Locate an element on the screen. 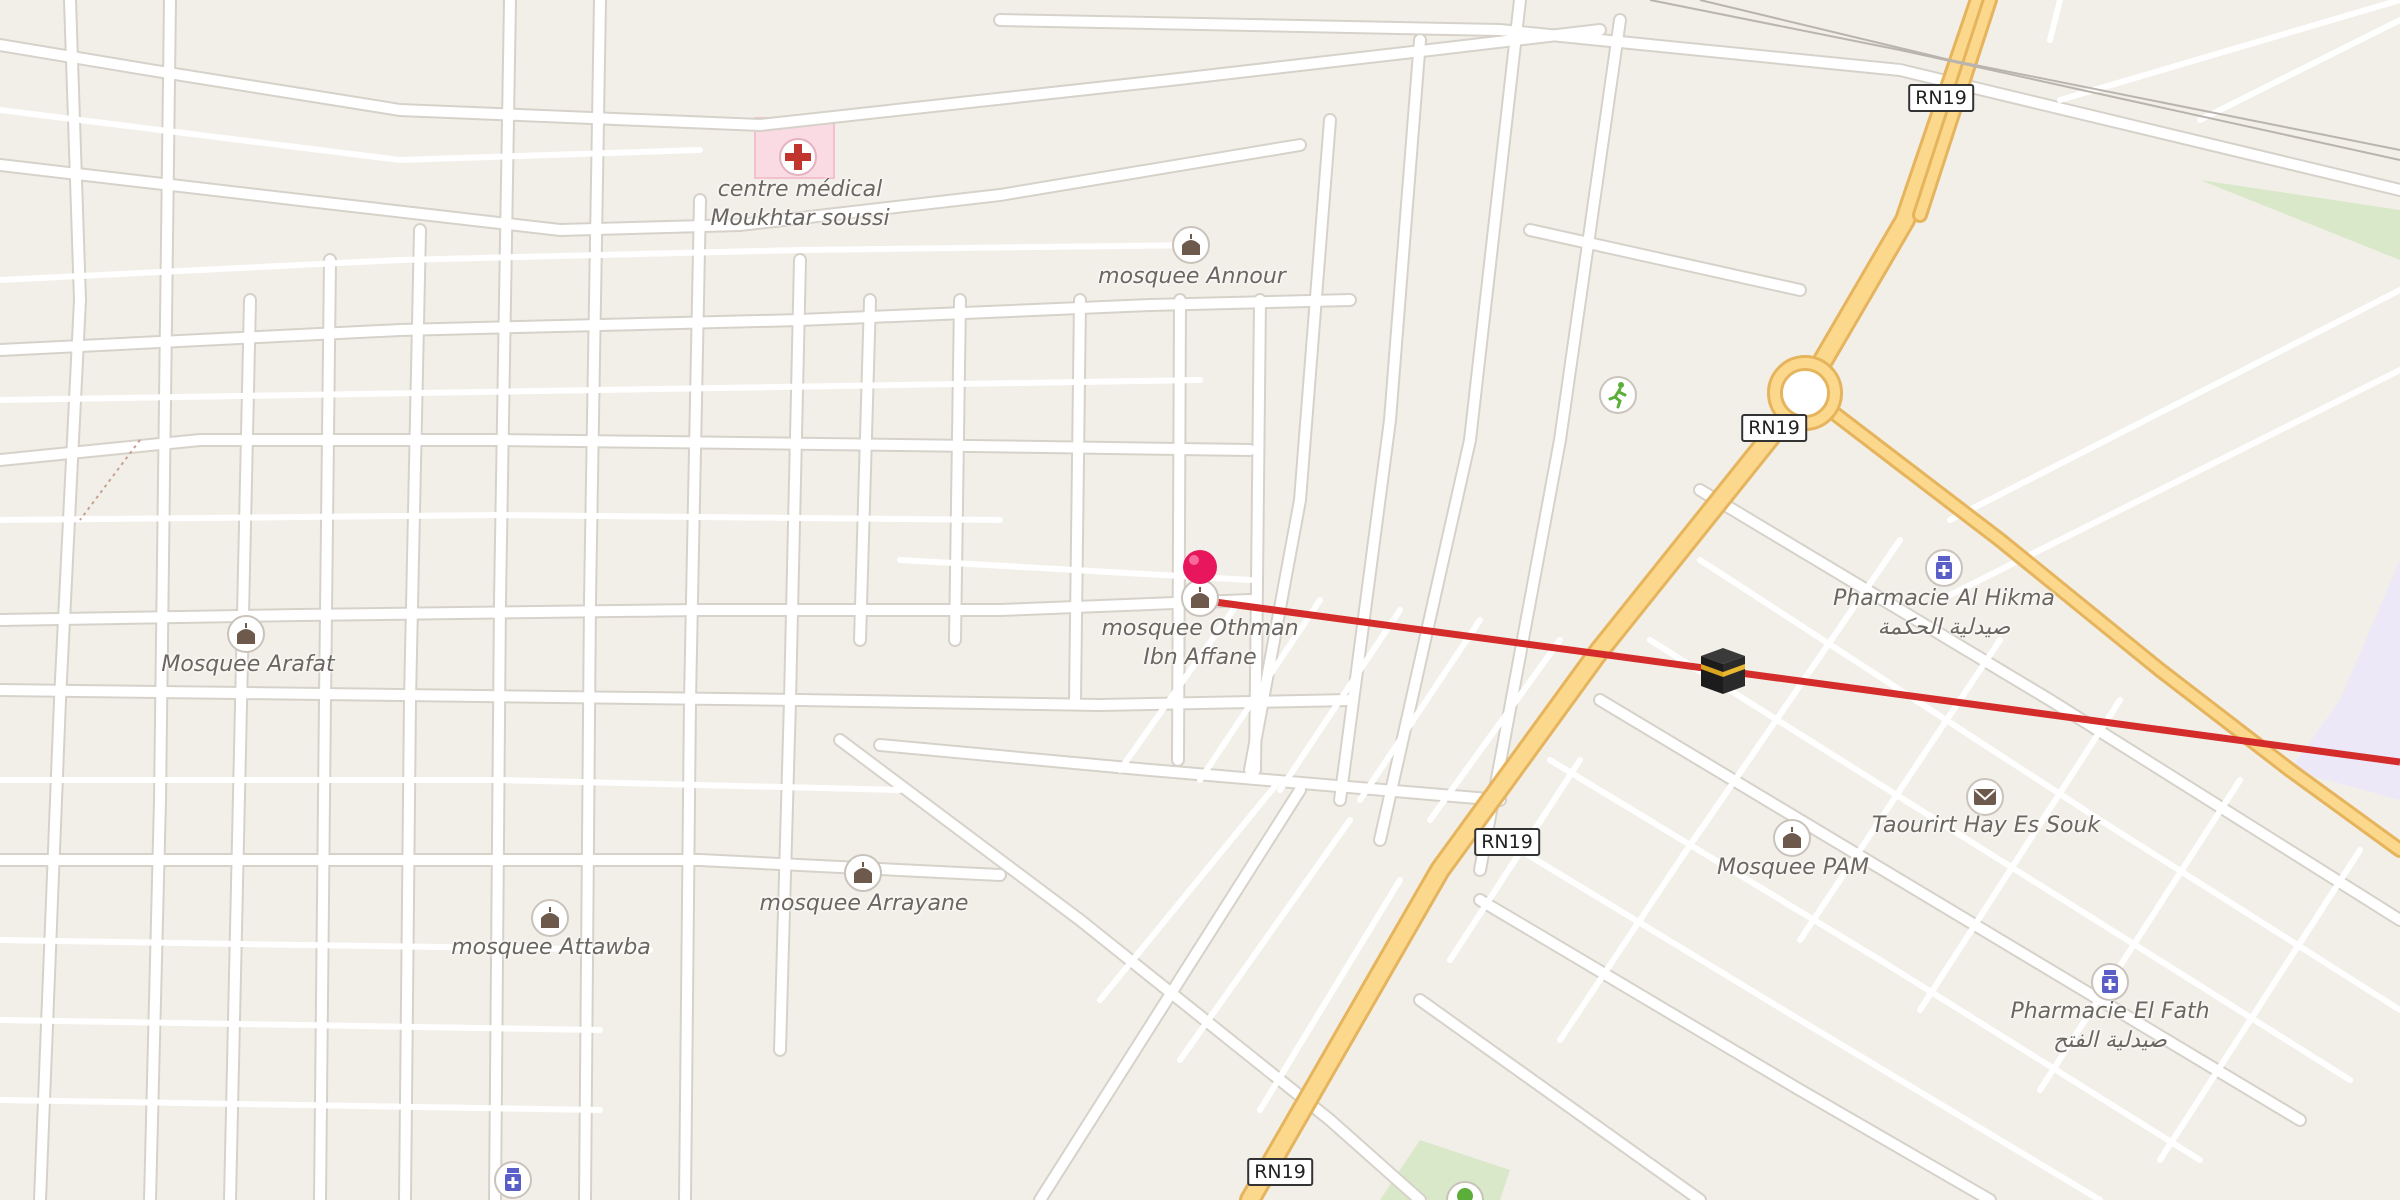 Image resolution: width=2400 pixels, height=1200 pixels. poi-label-mosque-pam: Mosquee PAM is located at coordinates (1793, 867).